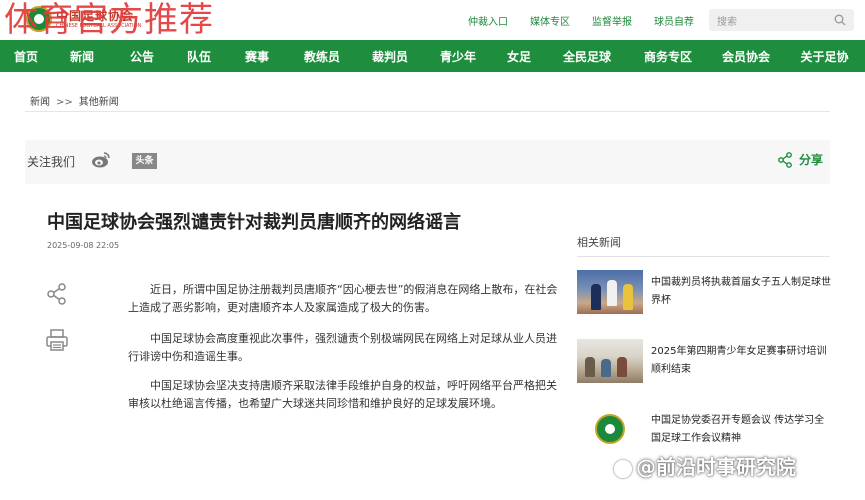 This screenshot has height=500, width=865. I want to click on article-title: 中国足球协会强烈谴责针对裁判员唐顺齐的网络谣言, so click(254, 222).